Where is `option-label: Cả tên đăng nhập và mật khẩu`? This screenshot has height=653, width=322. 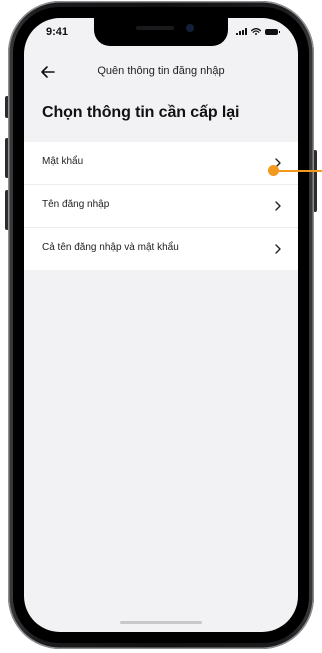
option-label: Cả tên đăng nhập và mật khẩu is located at coordinates (110, 247).